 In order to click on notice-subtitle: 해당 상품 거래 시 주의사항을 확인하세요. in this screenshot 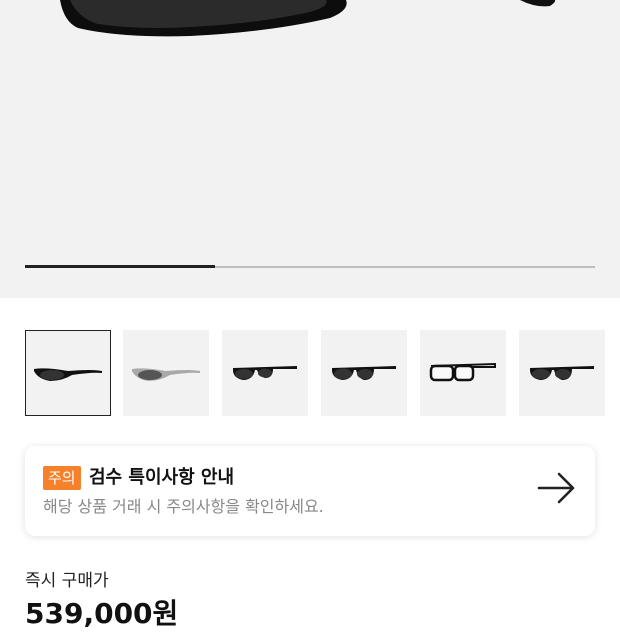, I will do `click(183, 506)`.